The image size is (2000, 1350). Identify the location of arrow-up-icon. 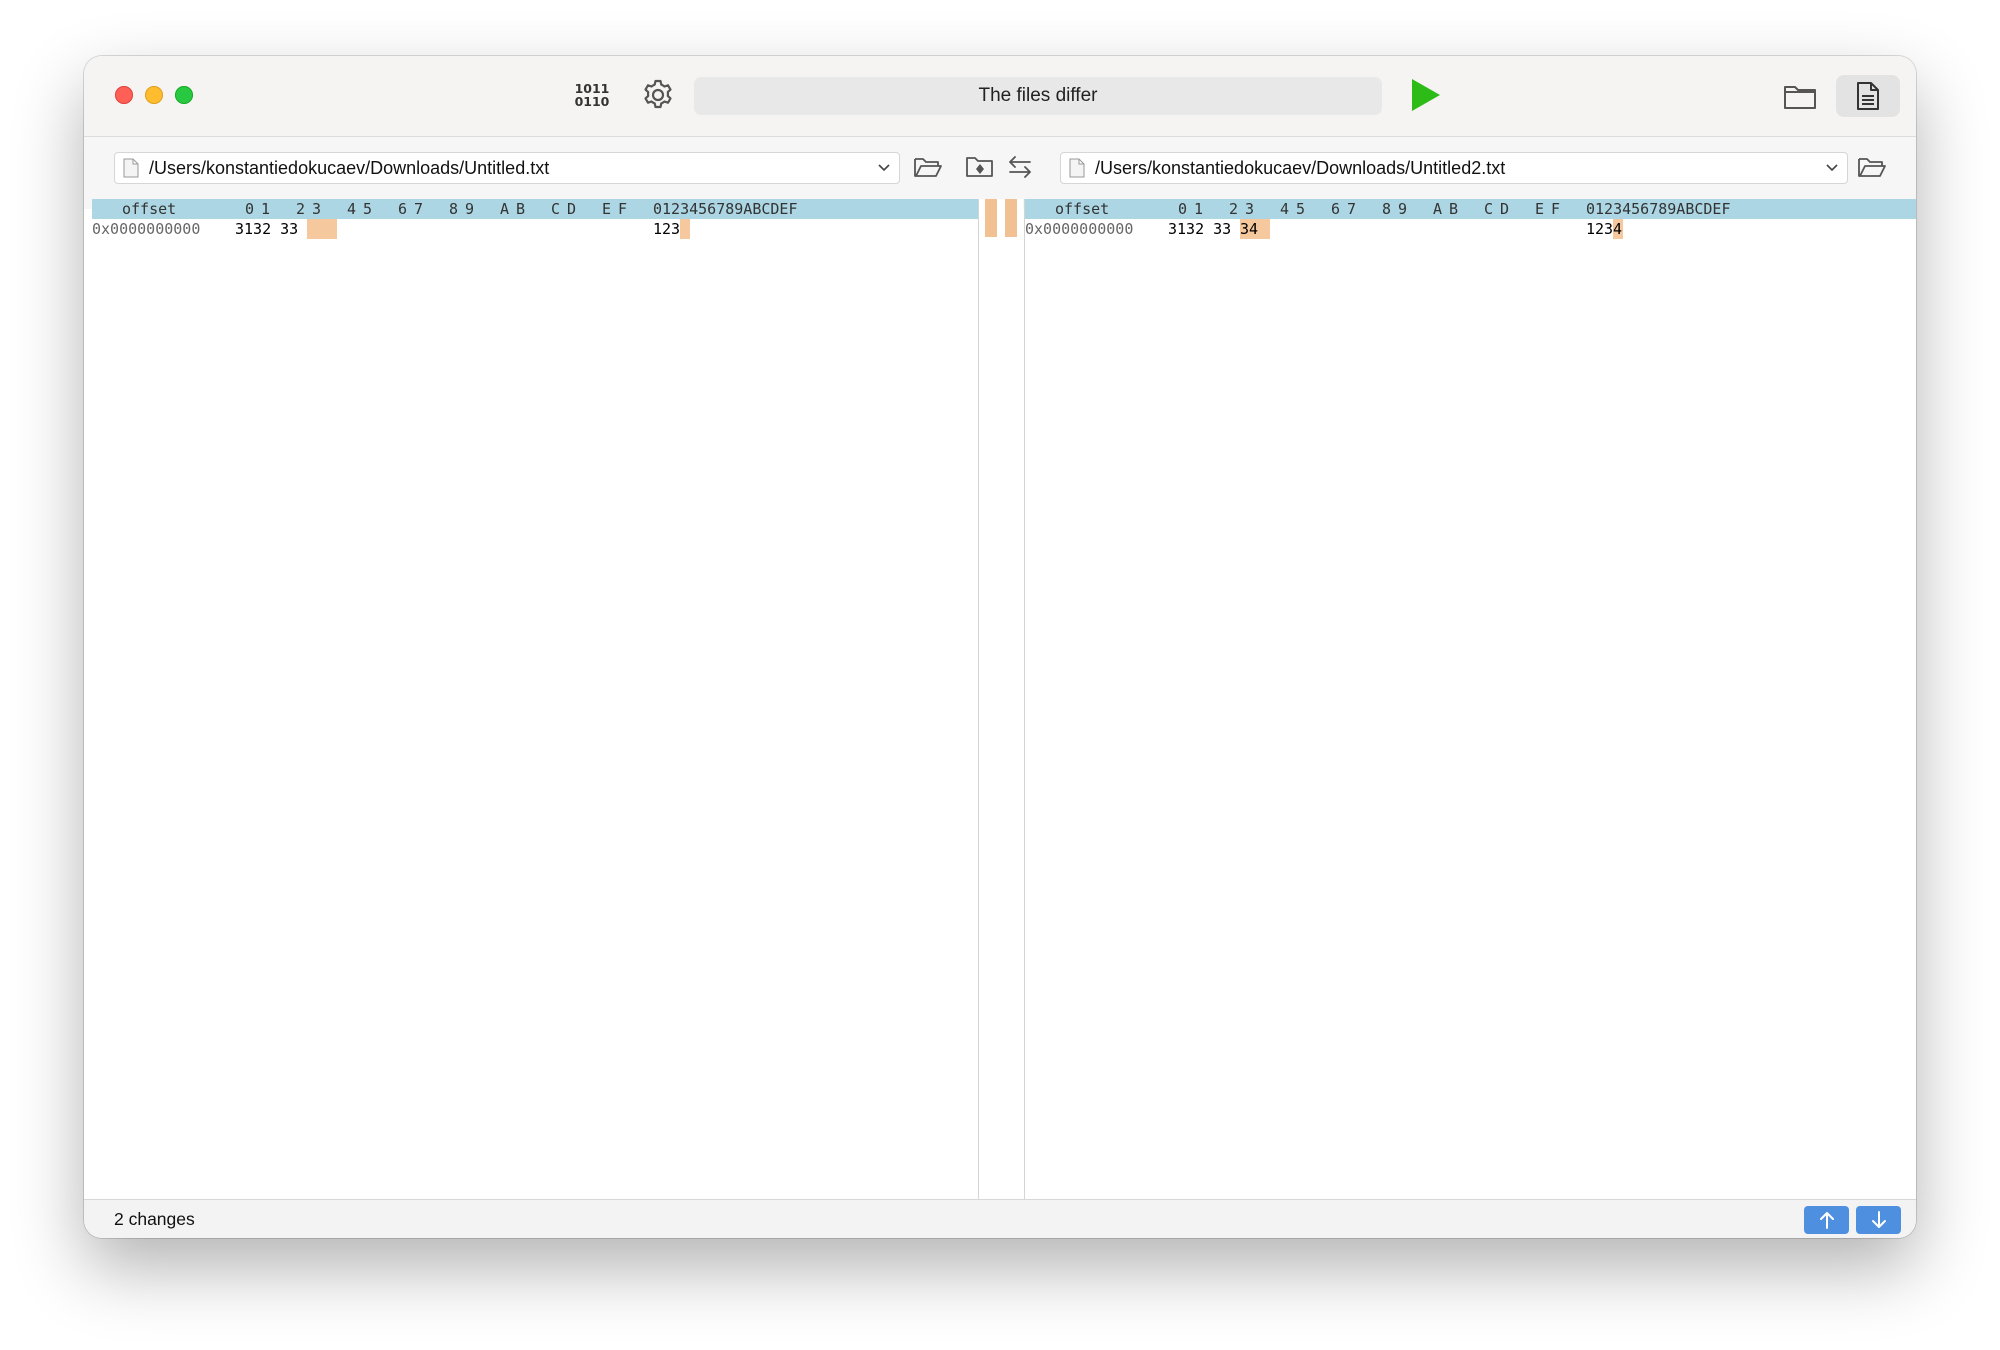
(1827, 1220).